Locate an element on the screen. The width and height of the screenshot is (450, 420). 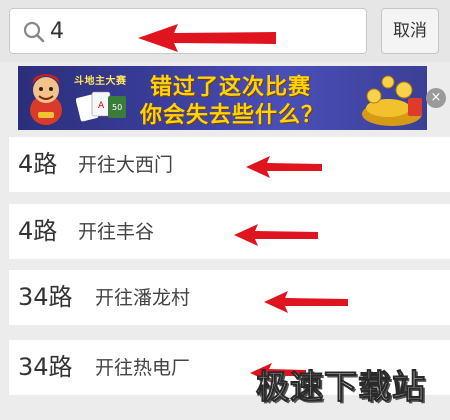
banner-game-name: 斗地主大赛 is located at coordinates (100, 81).